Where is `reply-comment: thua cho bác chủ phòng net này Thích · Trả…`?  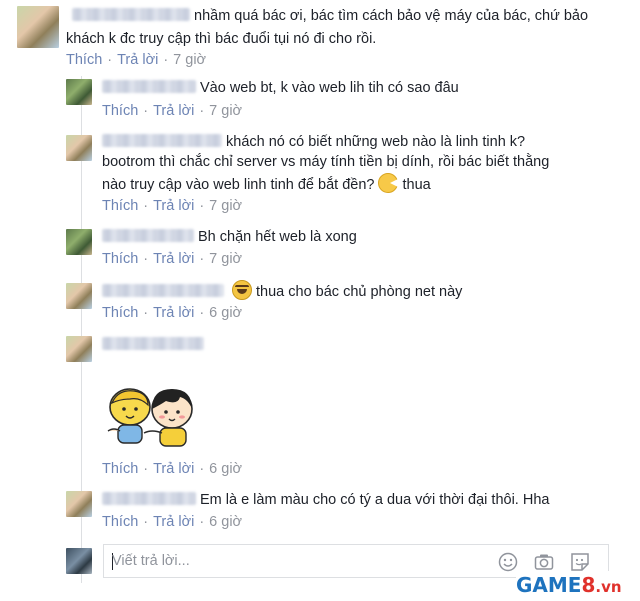 reply-comment: thua cho bác chủ phòng net này Thích · Trả… is located at coordinates (320, 304).